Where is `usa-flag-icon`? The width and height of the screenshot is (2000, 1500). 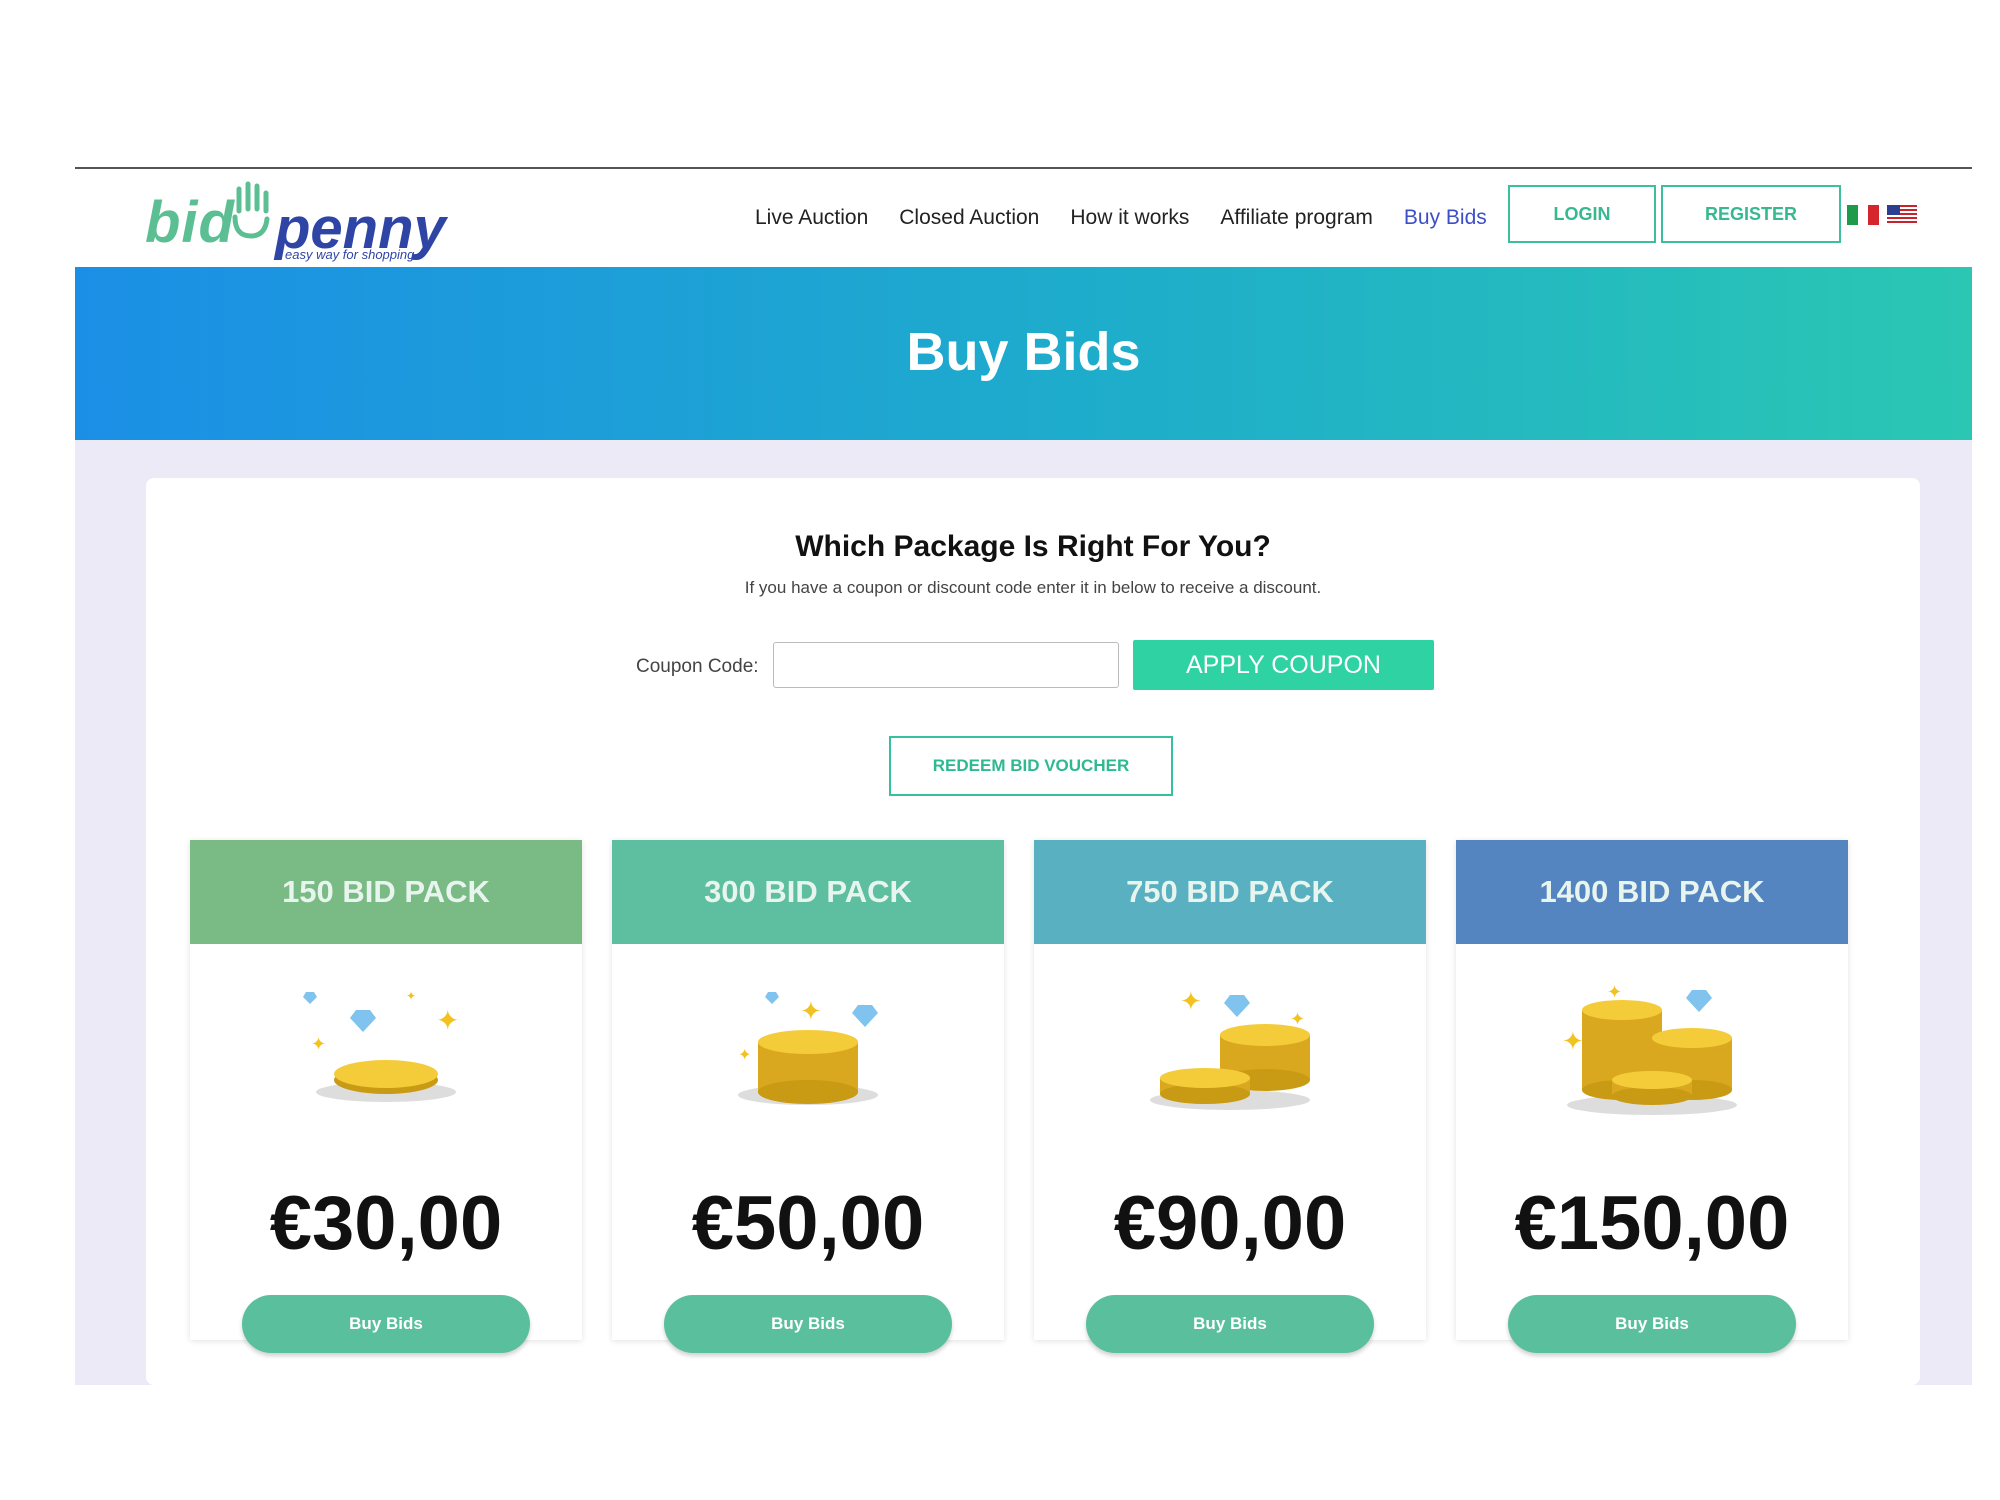
usa-flag-icon is located at coordinates (1902, 215).